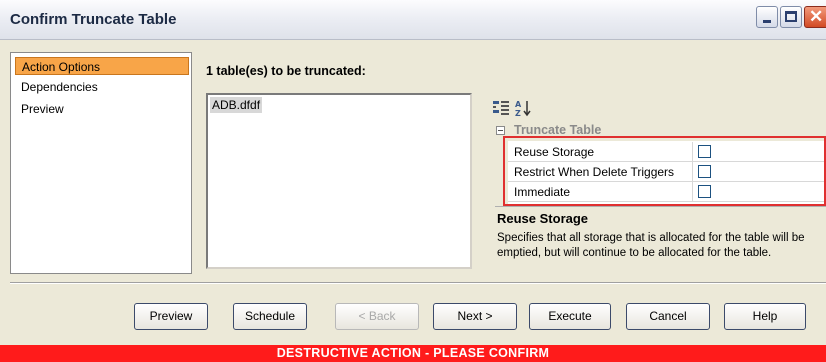 This screenshot has height=362, width=826. Describe the element at coordinates (270, 316) in the screenshot. I see `schedule-button: Schedule` at that location.